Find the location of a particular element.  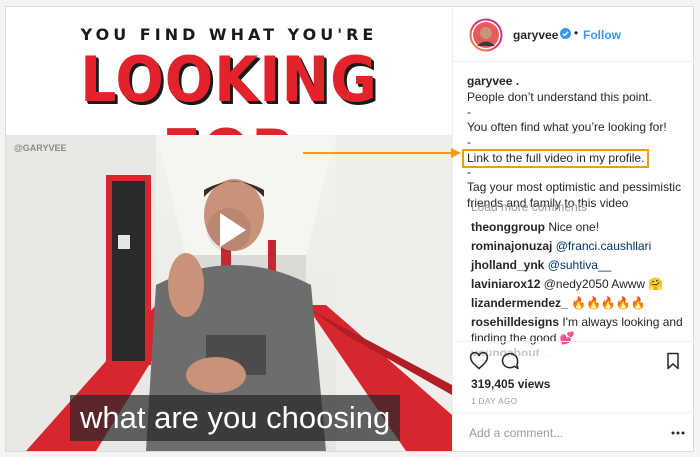

comment-item: lizandermendez_ 🔥🔥🔥🔥🔥 is located at coordinates (581, 303).